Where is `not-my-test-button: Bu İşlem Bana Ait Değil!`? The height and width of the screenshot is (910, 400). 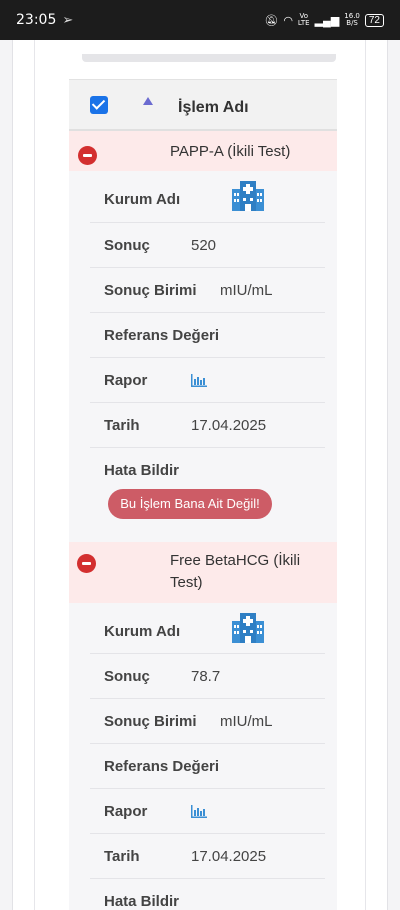
not-my-test-button: Bu İşlem Bana Ait Değil! is located at coordinates (190, 504).